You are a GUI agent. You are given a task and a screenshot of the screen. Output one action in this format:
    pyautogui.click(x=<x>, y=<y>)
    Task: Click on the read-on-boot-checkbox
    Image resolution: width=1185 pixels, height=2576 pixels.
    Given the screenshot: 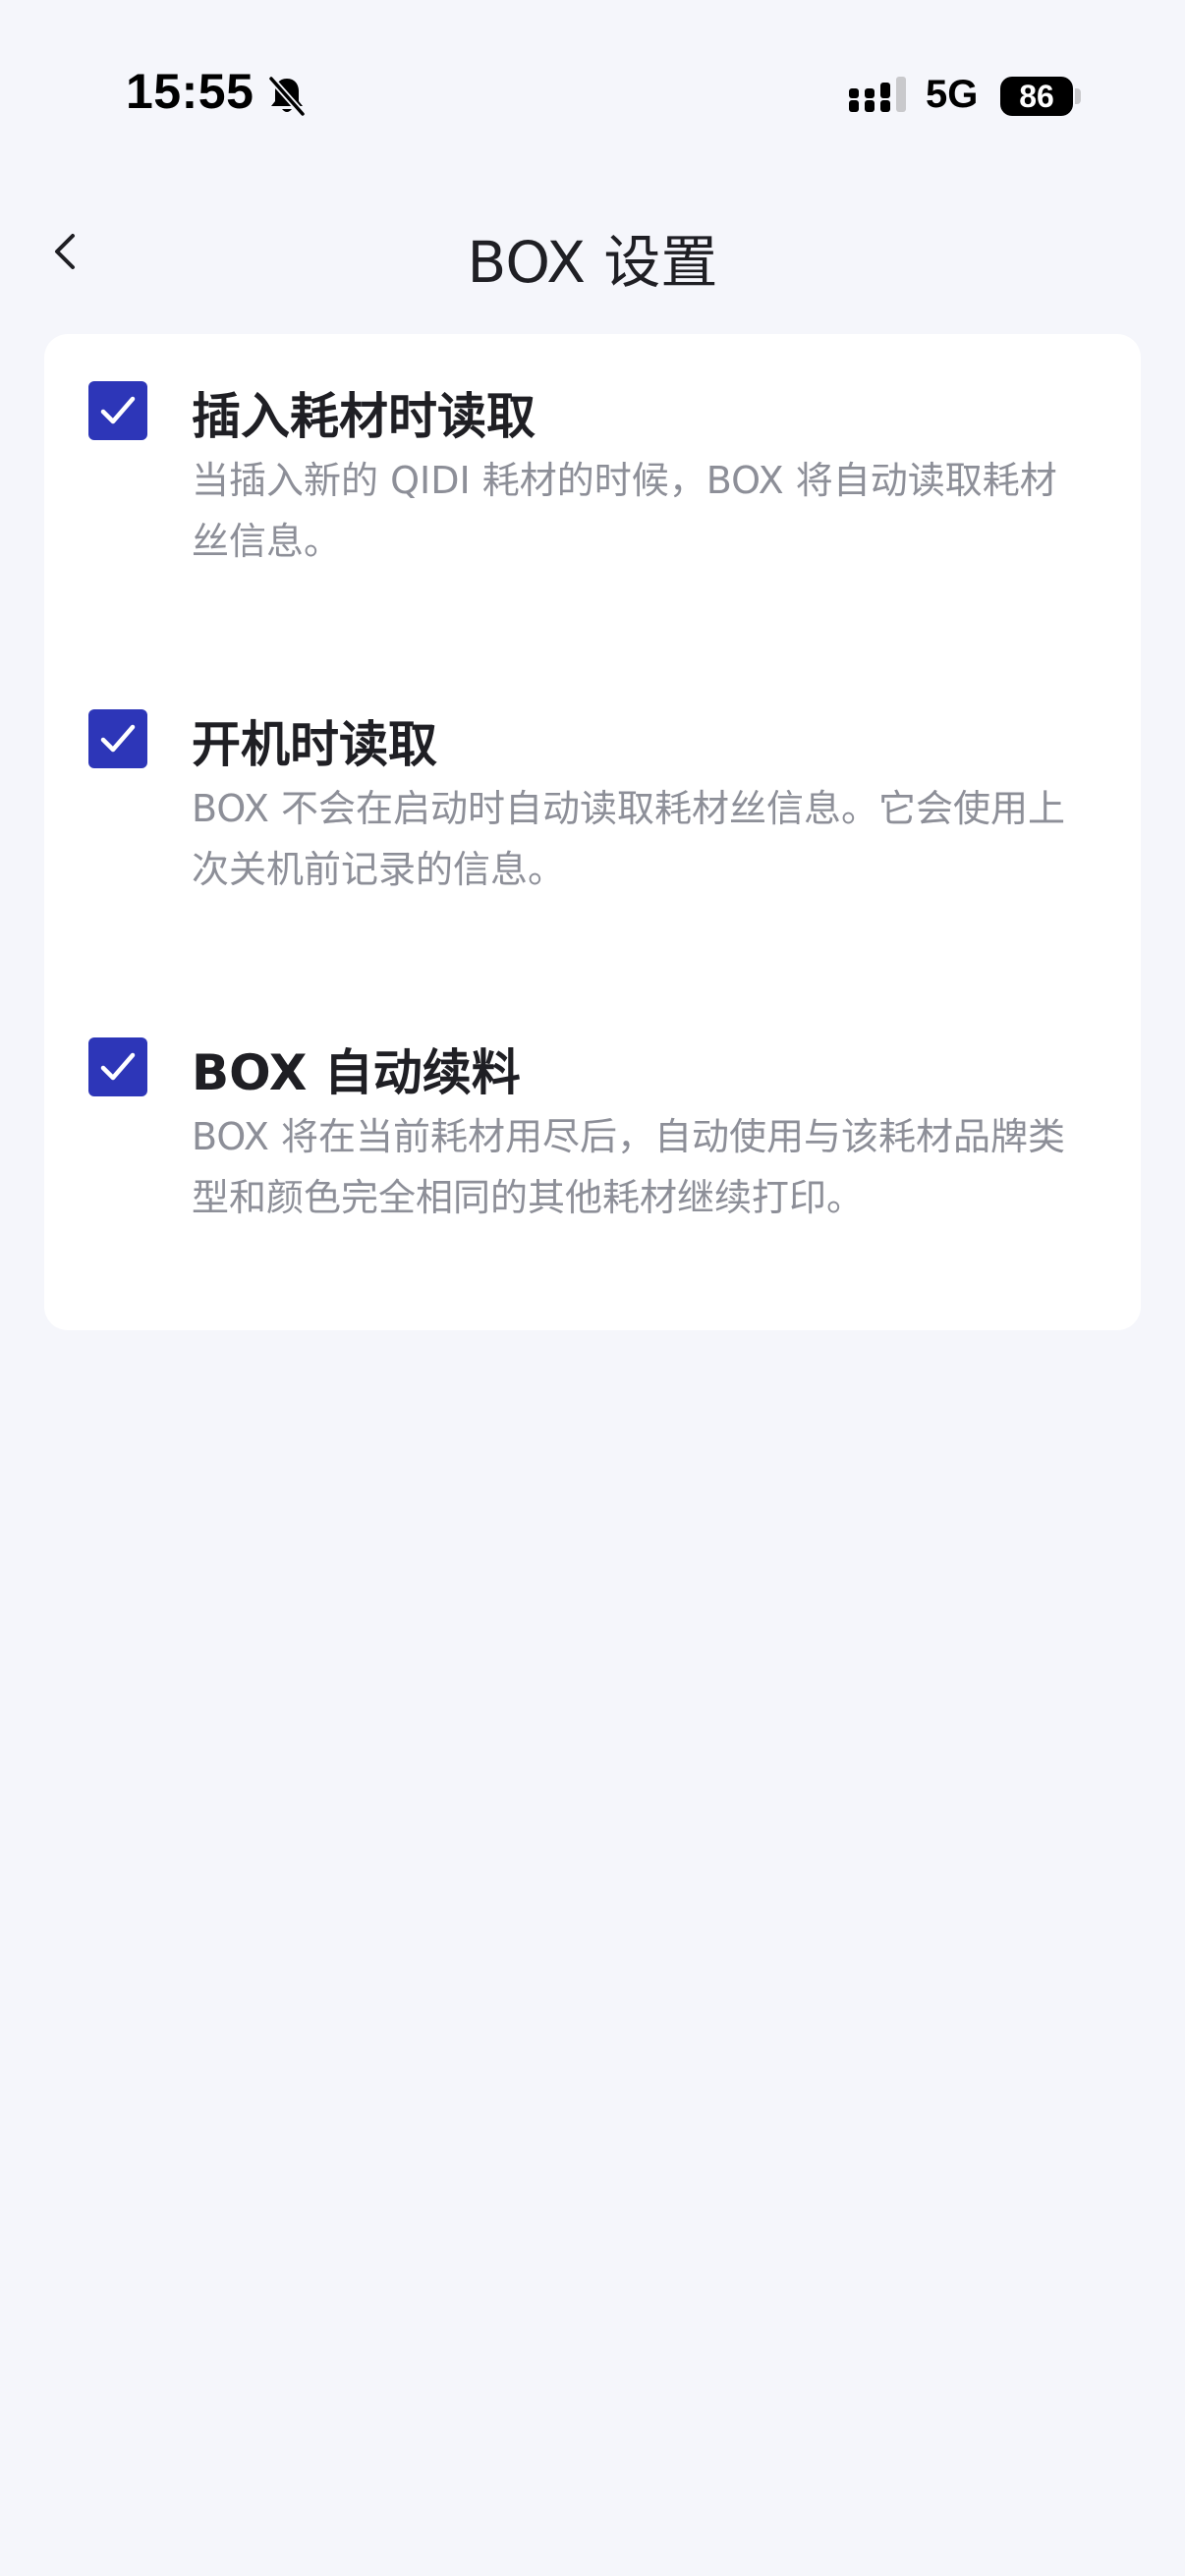 What is the action you would take?
    pyautogui.click(x=118, y=738)
    